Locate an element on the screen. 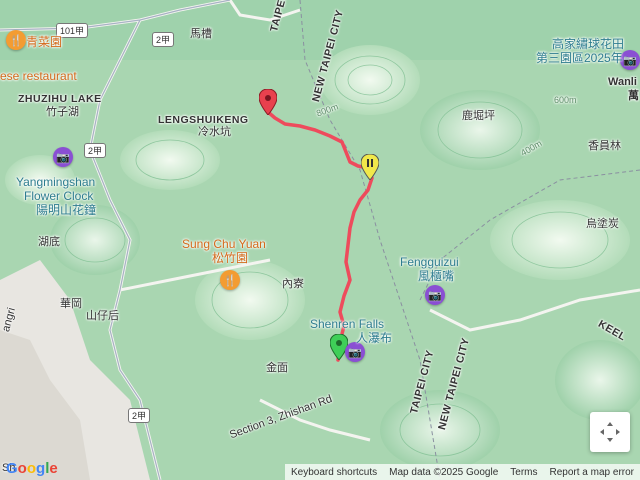 The height and width of the screenshot is (480, 640). map-data-text: Map data ©2025 Google is located at coordinates (444, 472).